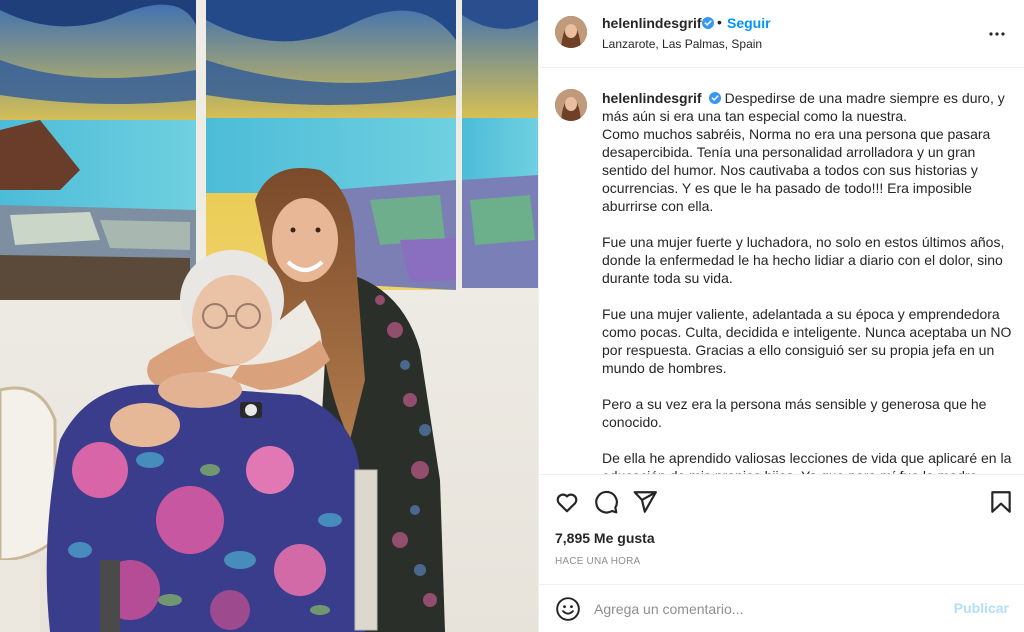  Describe the element at coordinates (645, 502) in the screenshot. I see `share-icon` at that location.